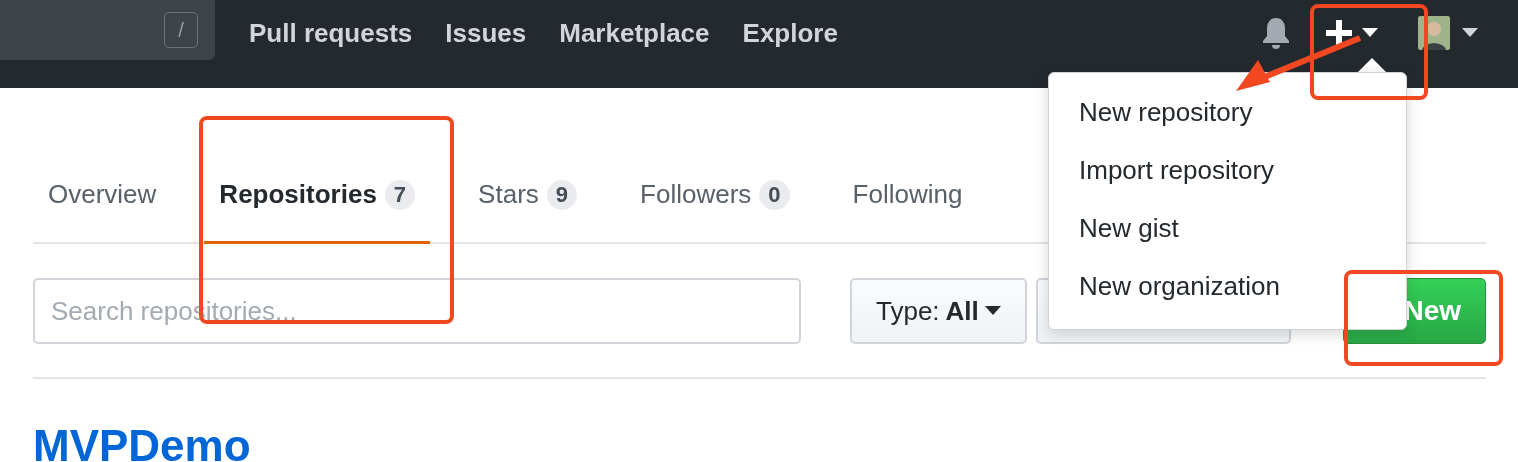 The height and width of the screenshot is (462, 1518). Describe the element at coordinates (938, 311) in the screenshot. I see `type-filter-button: Type: All` at that location.